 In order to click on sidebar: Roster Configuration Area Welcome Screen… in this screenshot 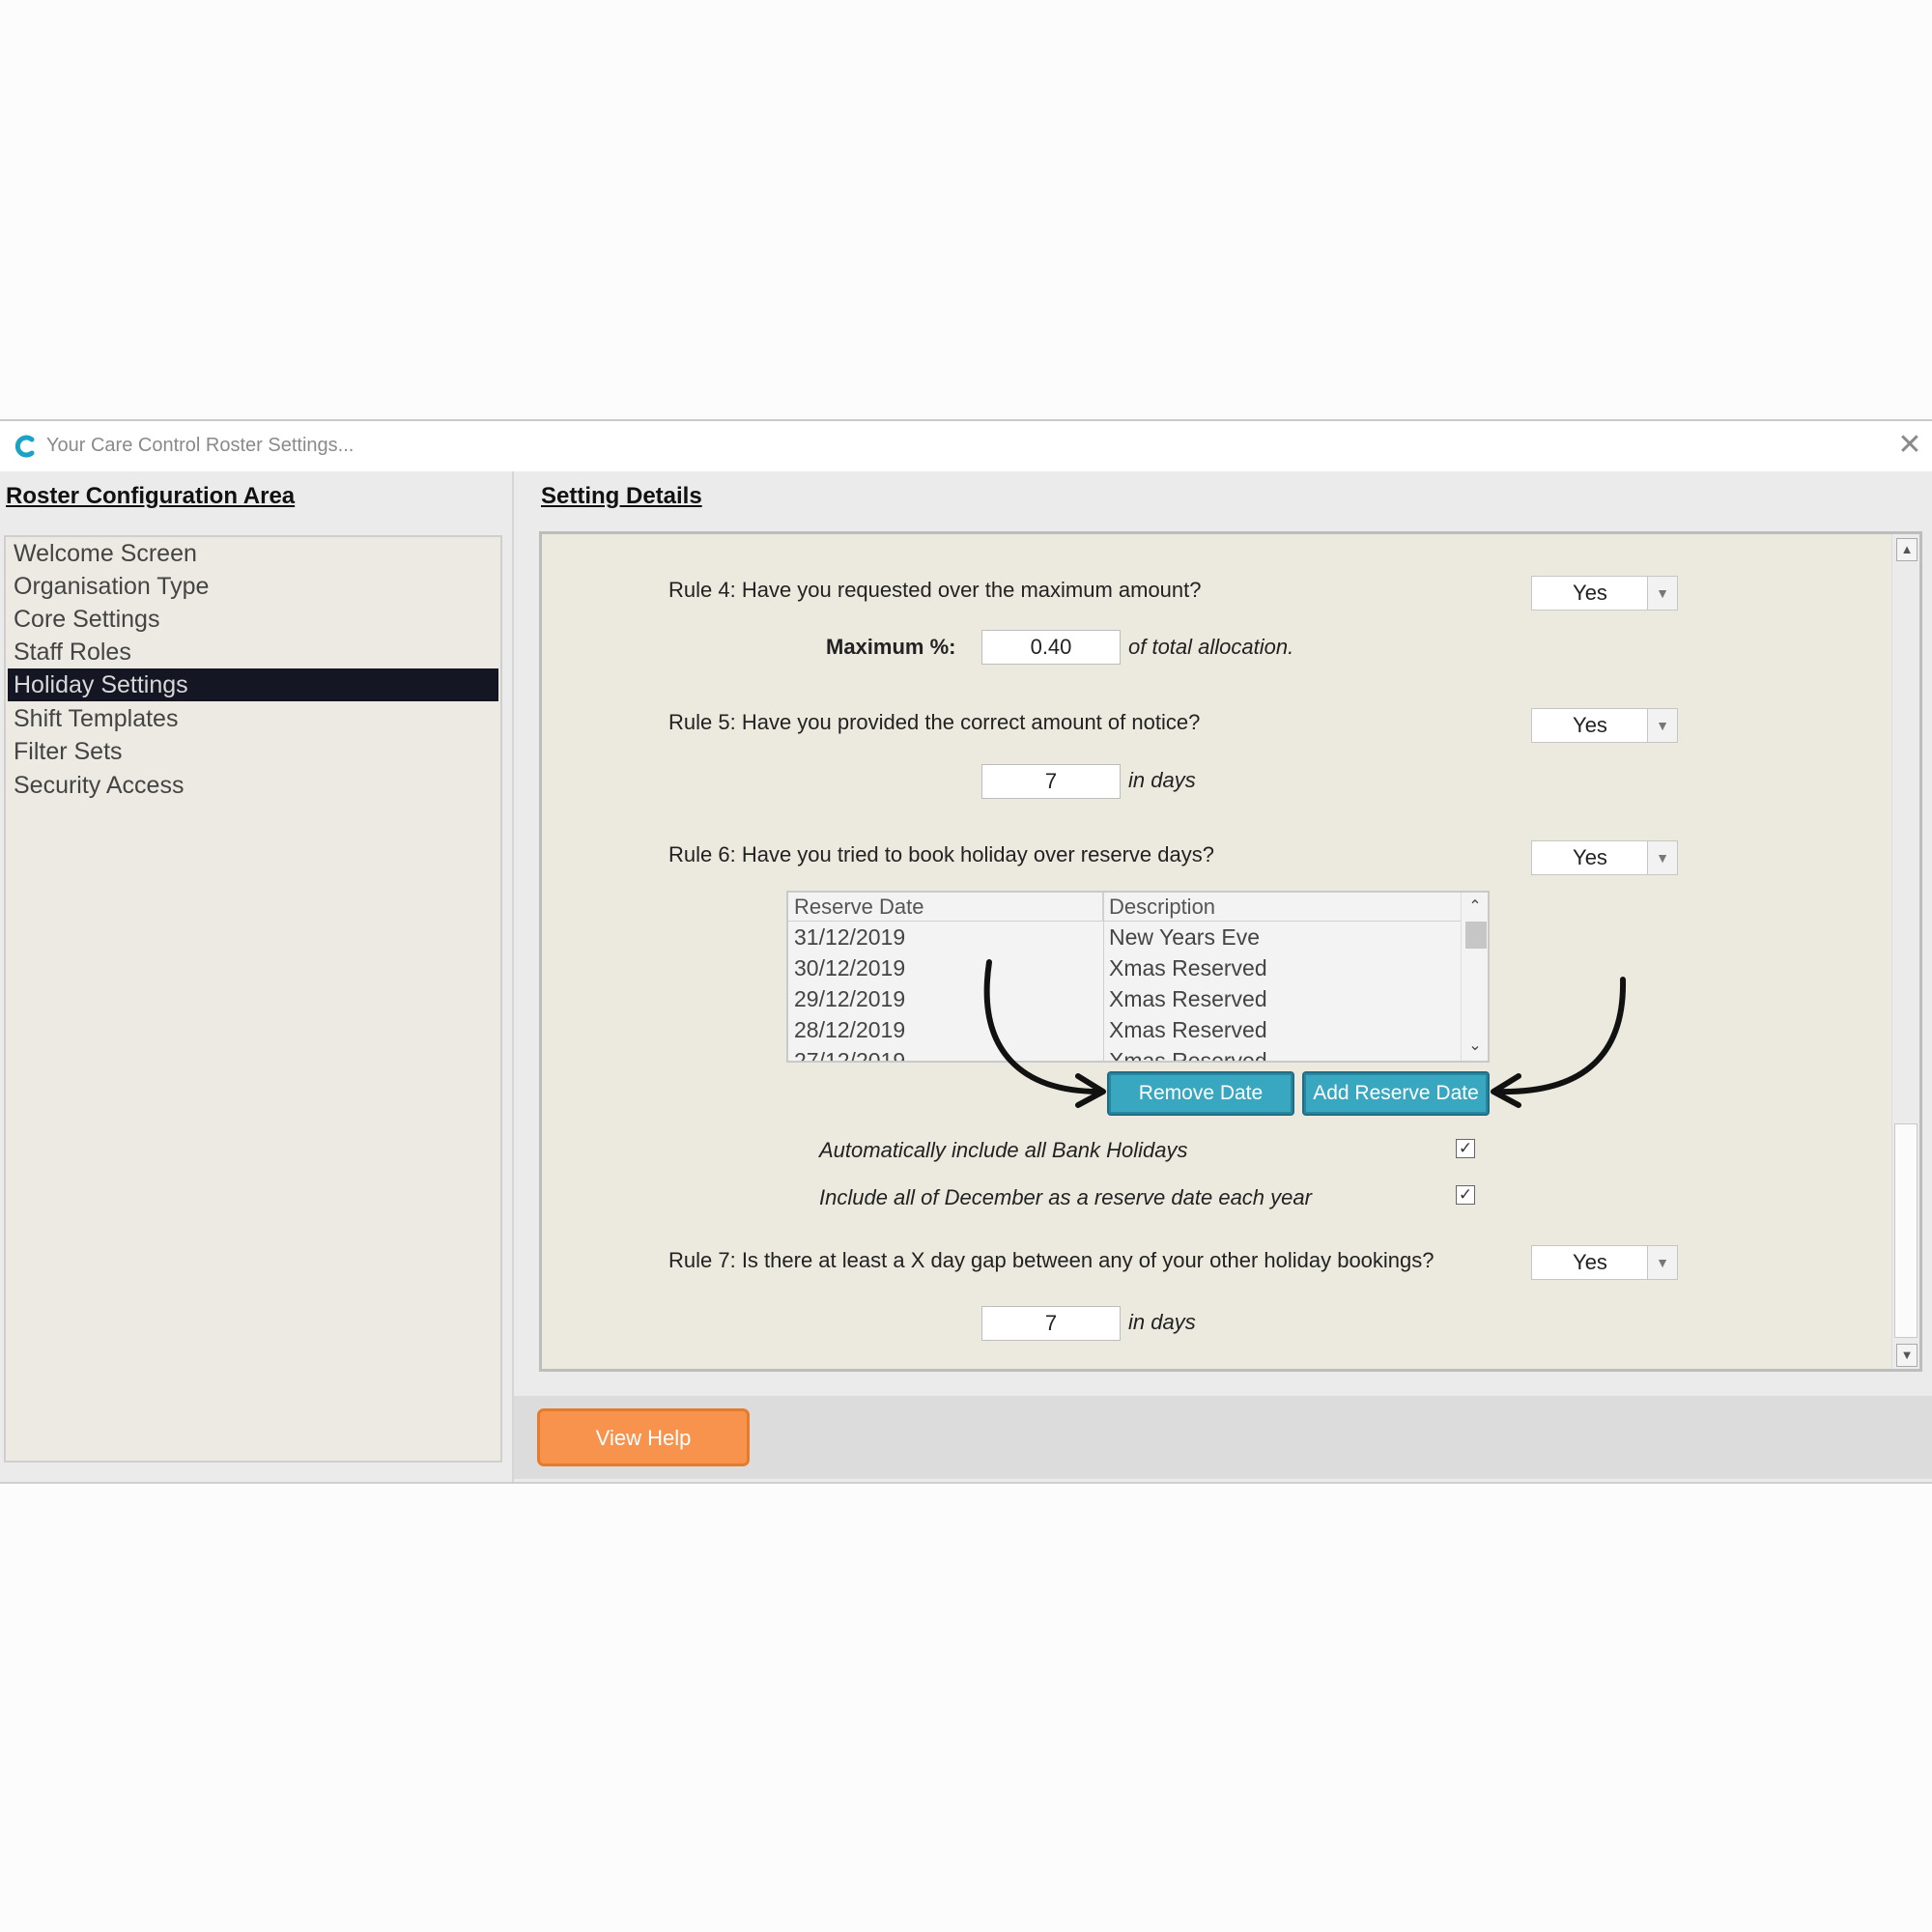, I will do `click(257, 976)`.